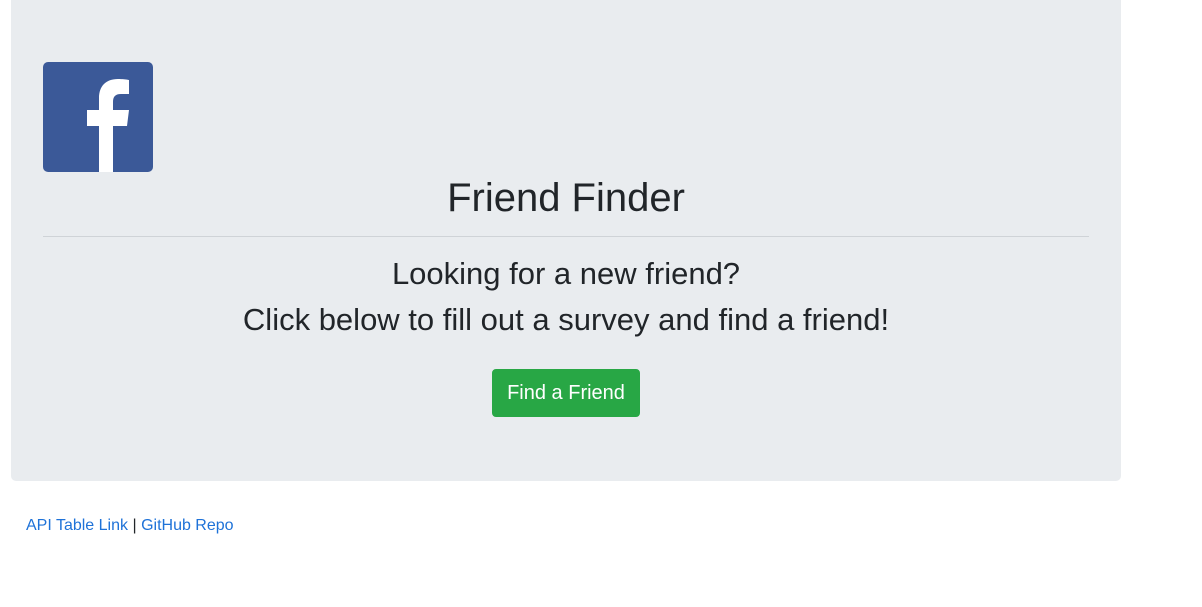 Image resolution: width=1202 pixels, height=607 pixels. What do you see at coordinates (130, 526) in the screenshot?
I see `footer-links: API Table Link | GitHub Repo` at bounding box center [130, 526].